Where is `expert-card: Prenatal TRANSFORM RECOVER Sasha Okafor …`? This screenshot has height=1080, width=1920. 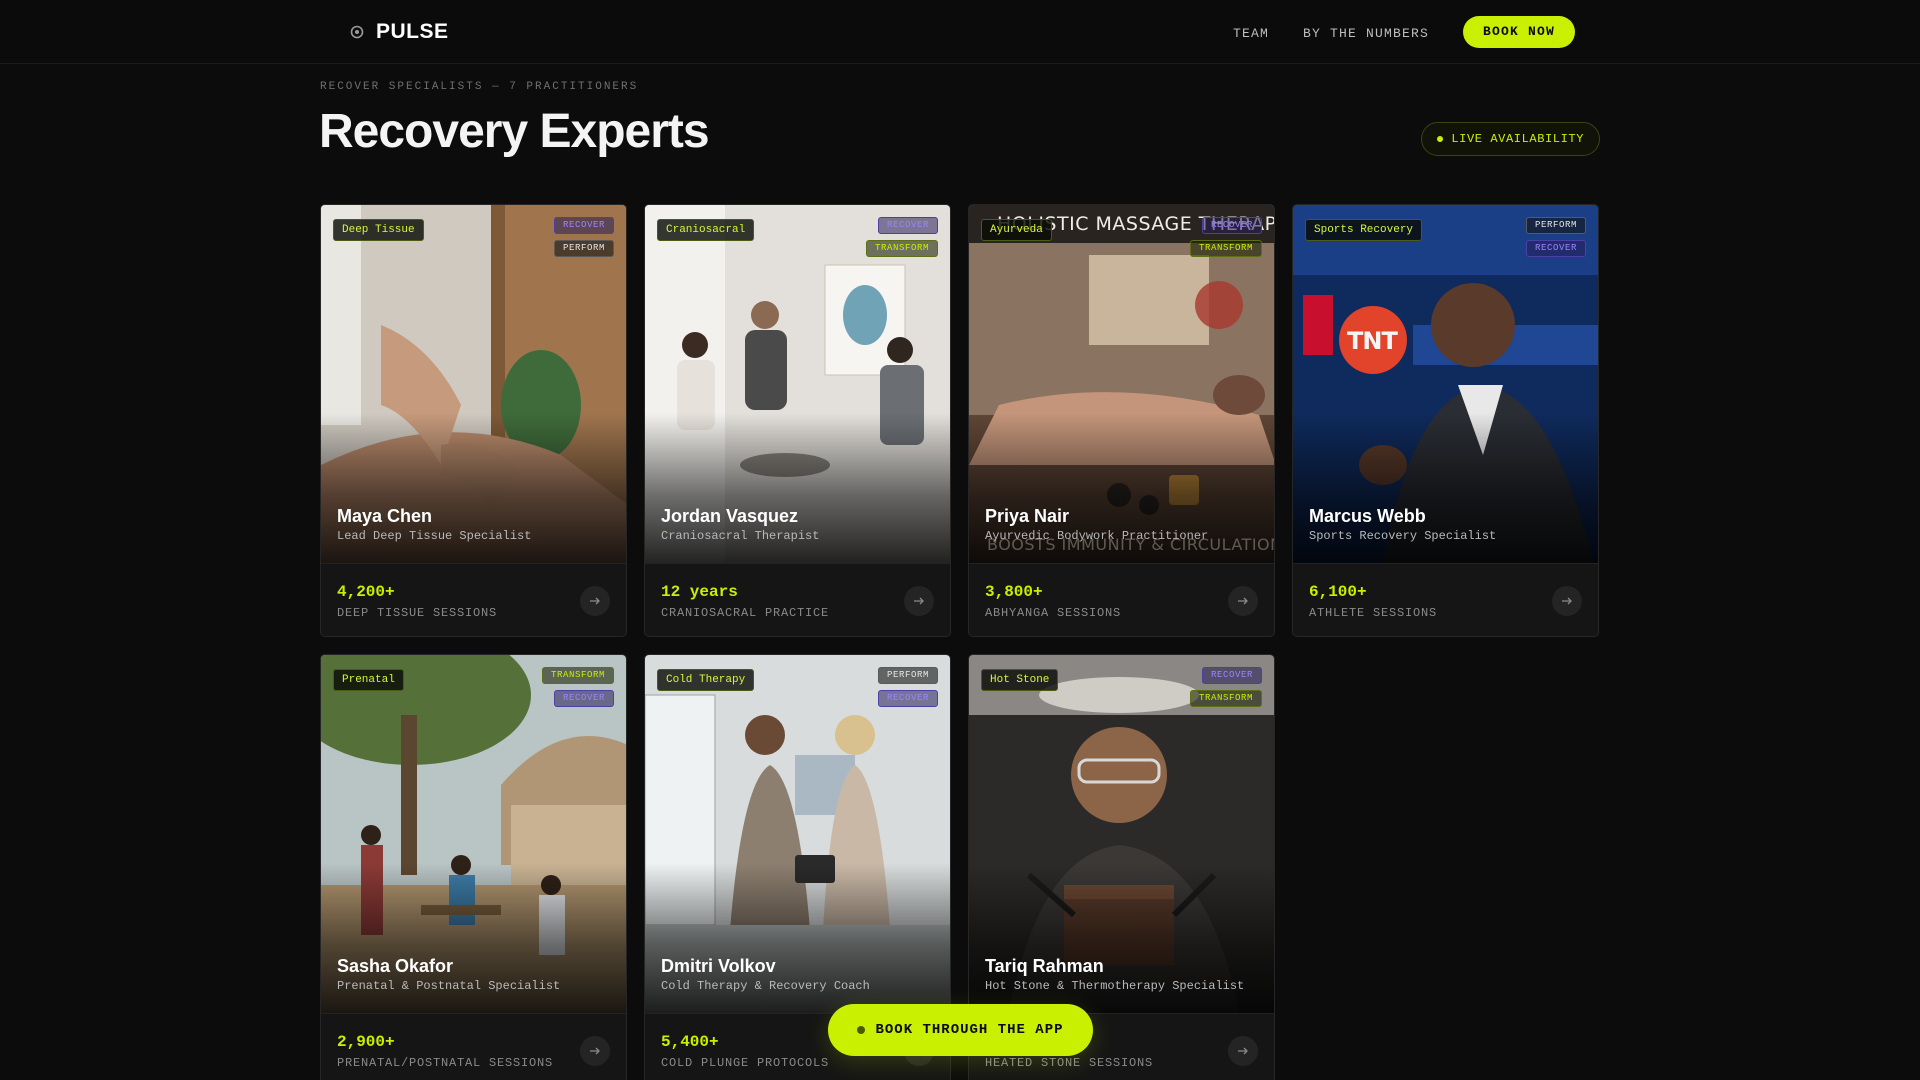 expert-card: Prenatal TRANSFORM RECOVER Sasha Okafor … is located at coordinates (473, 867).